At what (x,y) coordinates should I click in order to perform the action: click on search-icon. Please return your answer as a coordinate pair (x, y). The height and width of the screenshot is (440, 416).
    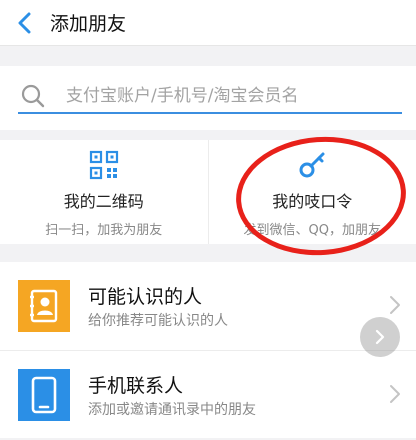
    Looking at the image, I should click on (33, 96).